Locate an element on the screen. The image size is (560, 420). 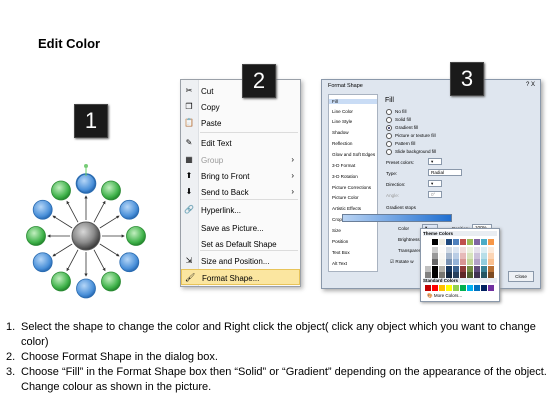
fill-option-picture: Picture or texture fill is located at coordinates (411, 136).